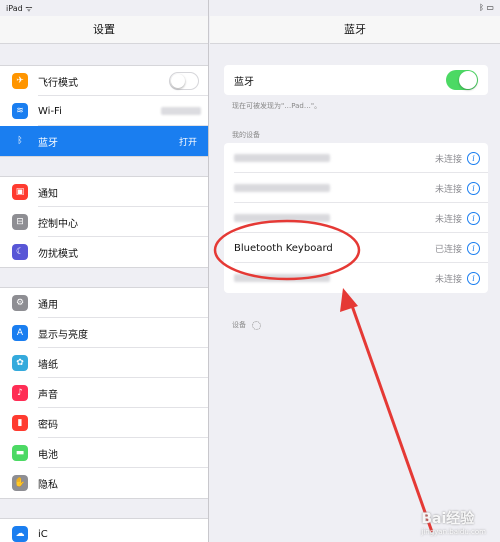 The height and width of the screenshot is (542, 500). What do you see at coordinates (58, 254) in the screenshot?
I see `sidebar-item-label: 勿扰模式` at bounding box center [58, 254].